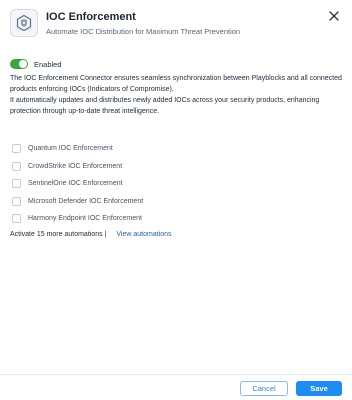  I want to click on view-automations-link: View automations, so click(143, 234).